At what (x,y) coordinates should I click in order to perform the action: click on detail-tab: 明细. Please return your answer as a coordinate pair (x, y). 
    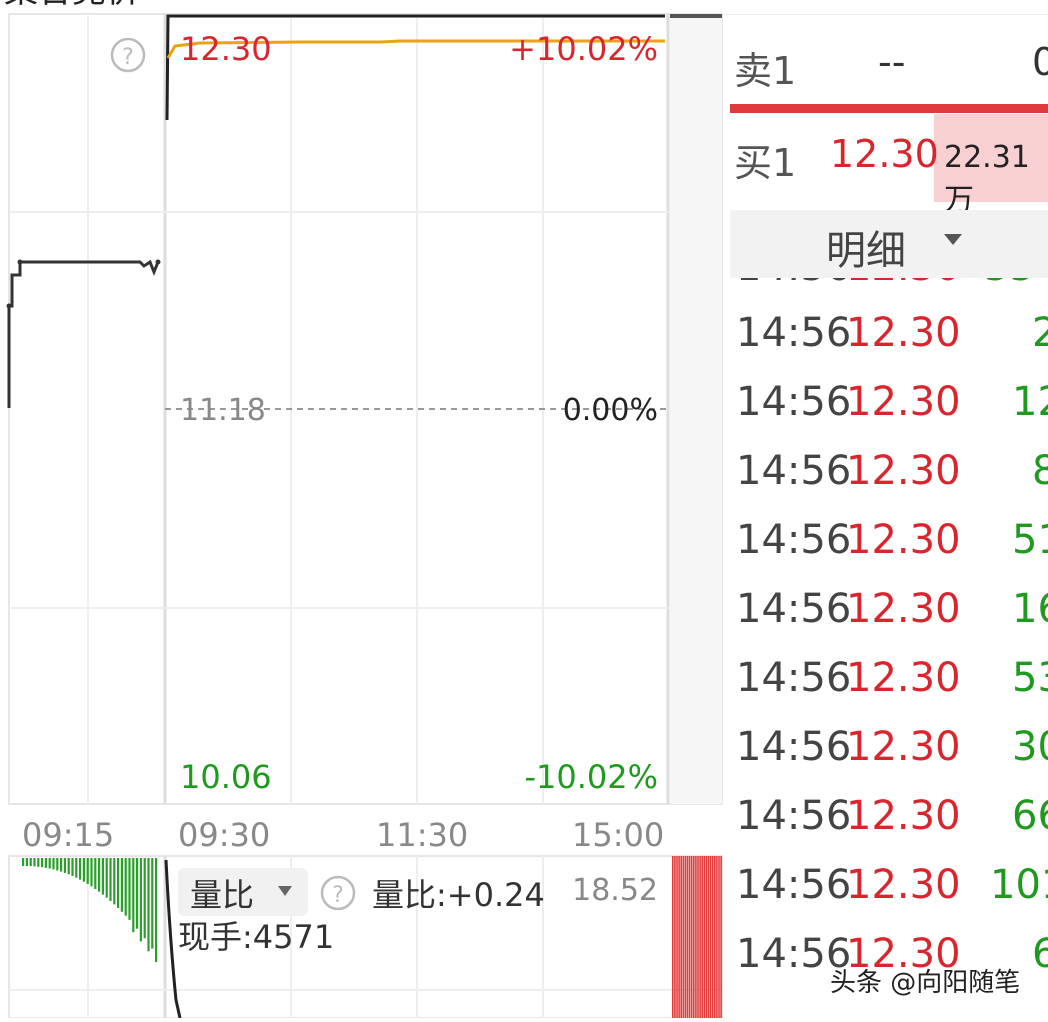
    Looking at the image, I should click on (889, 244).